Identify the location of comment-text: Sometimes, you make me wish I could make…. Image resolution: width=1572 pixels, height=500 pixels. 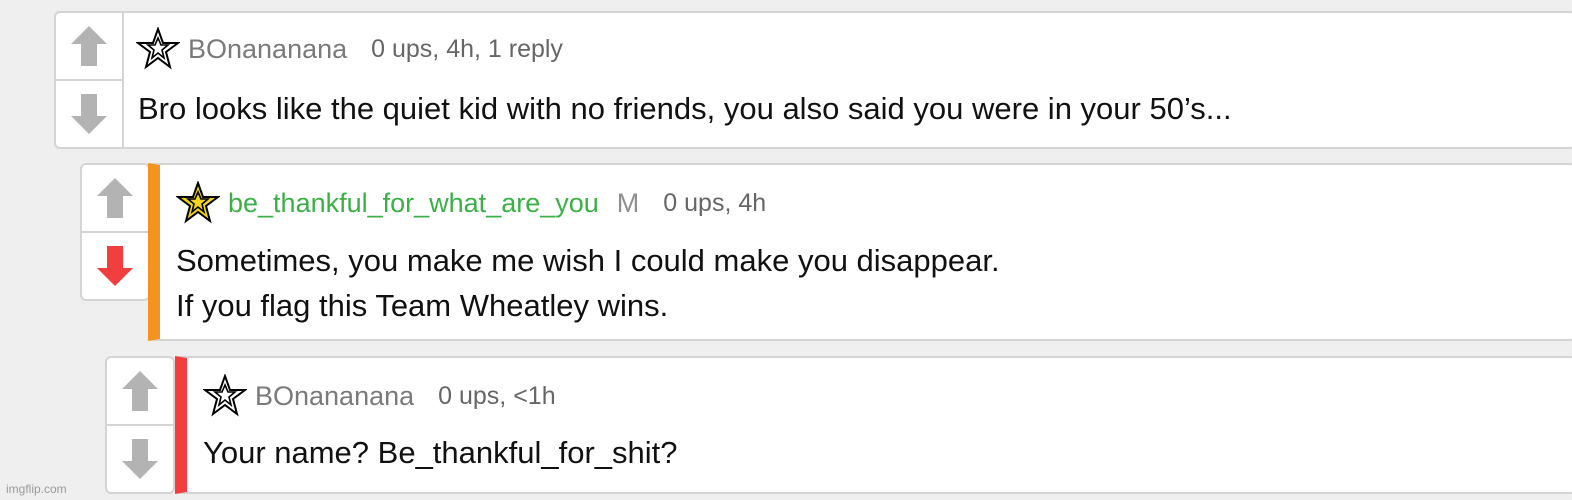
(588, 283).